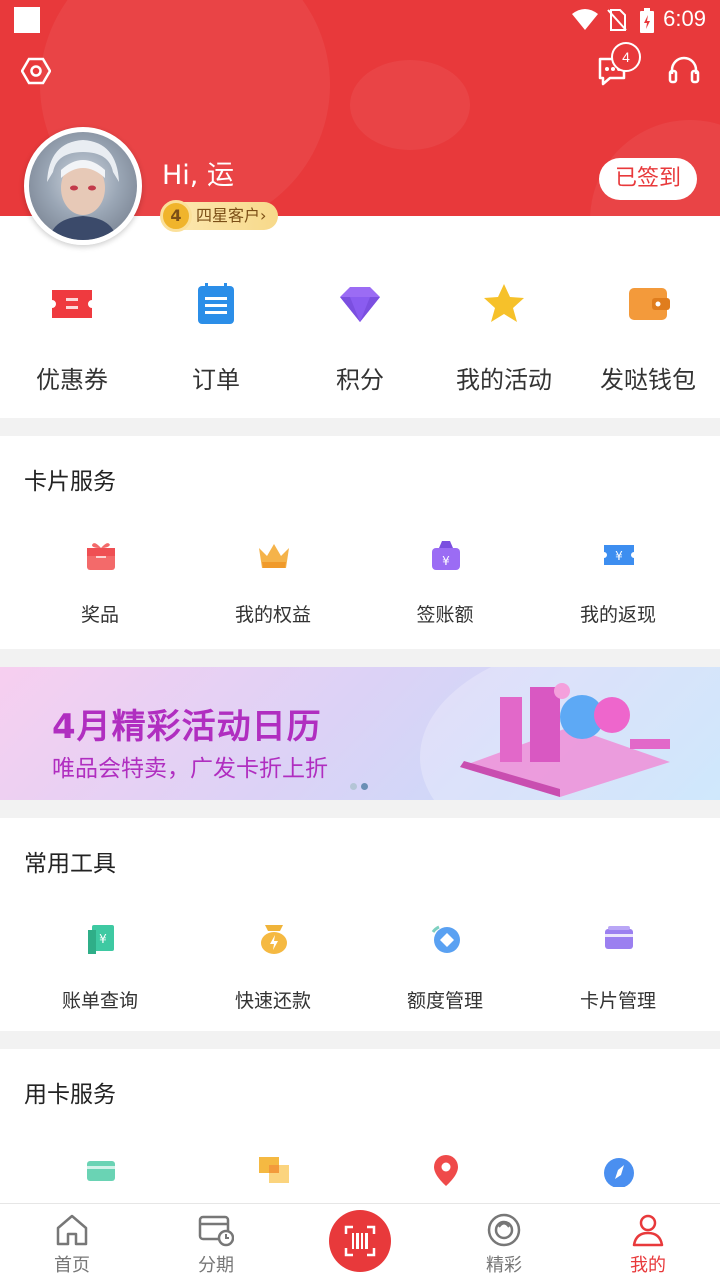  What do you see at coordinates (364, 786) in the screenshot?
I see `pager-dot-active` at bounding box center [364, 786].